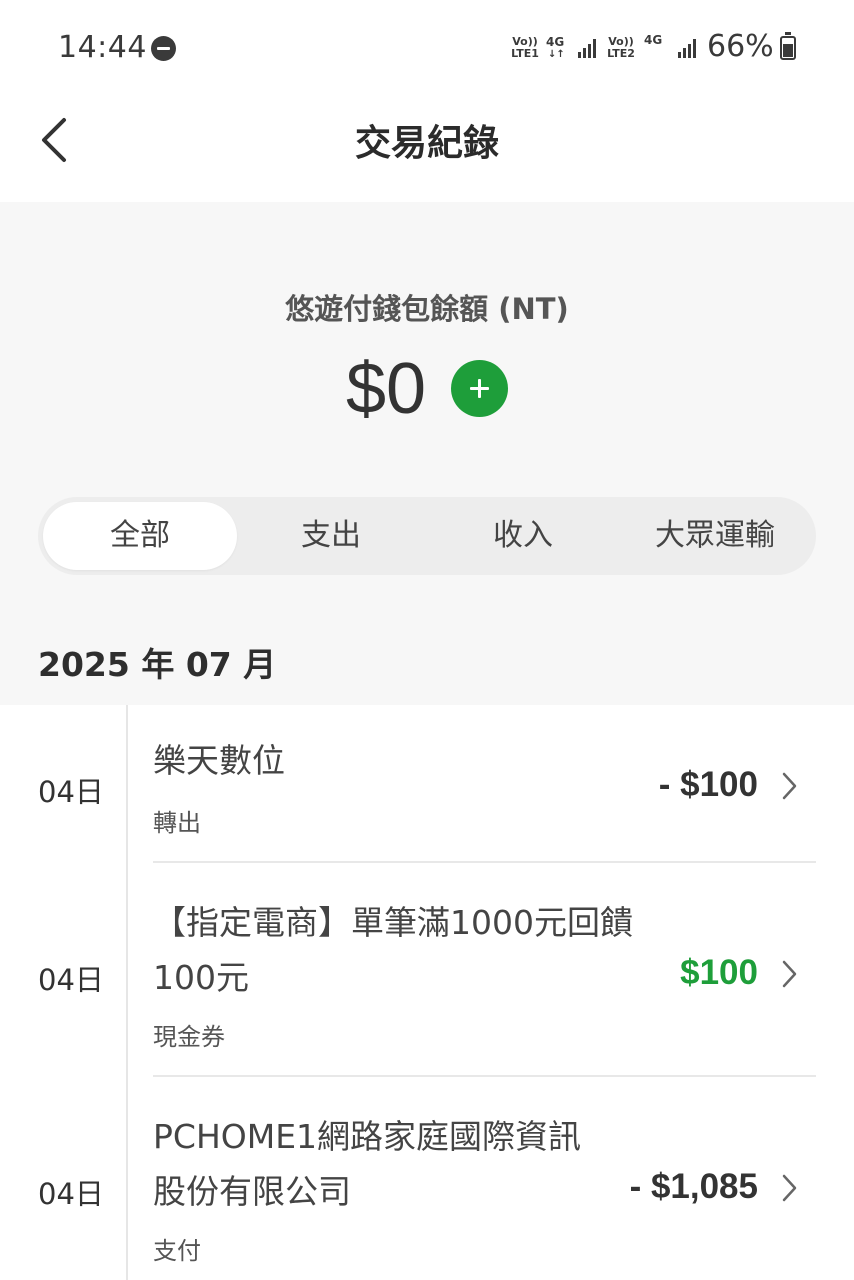  Describe the element at coordinates (719, 972) in the screenshot. I see `transaction-amount: $100` at that location.